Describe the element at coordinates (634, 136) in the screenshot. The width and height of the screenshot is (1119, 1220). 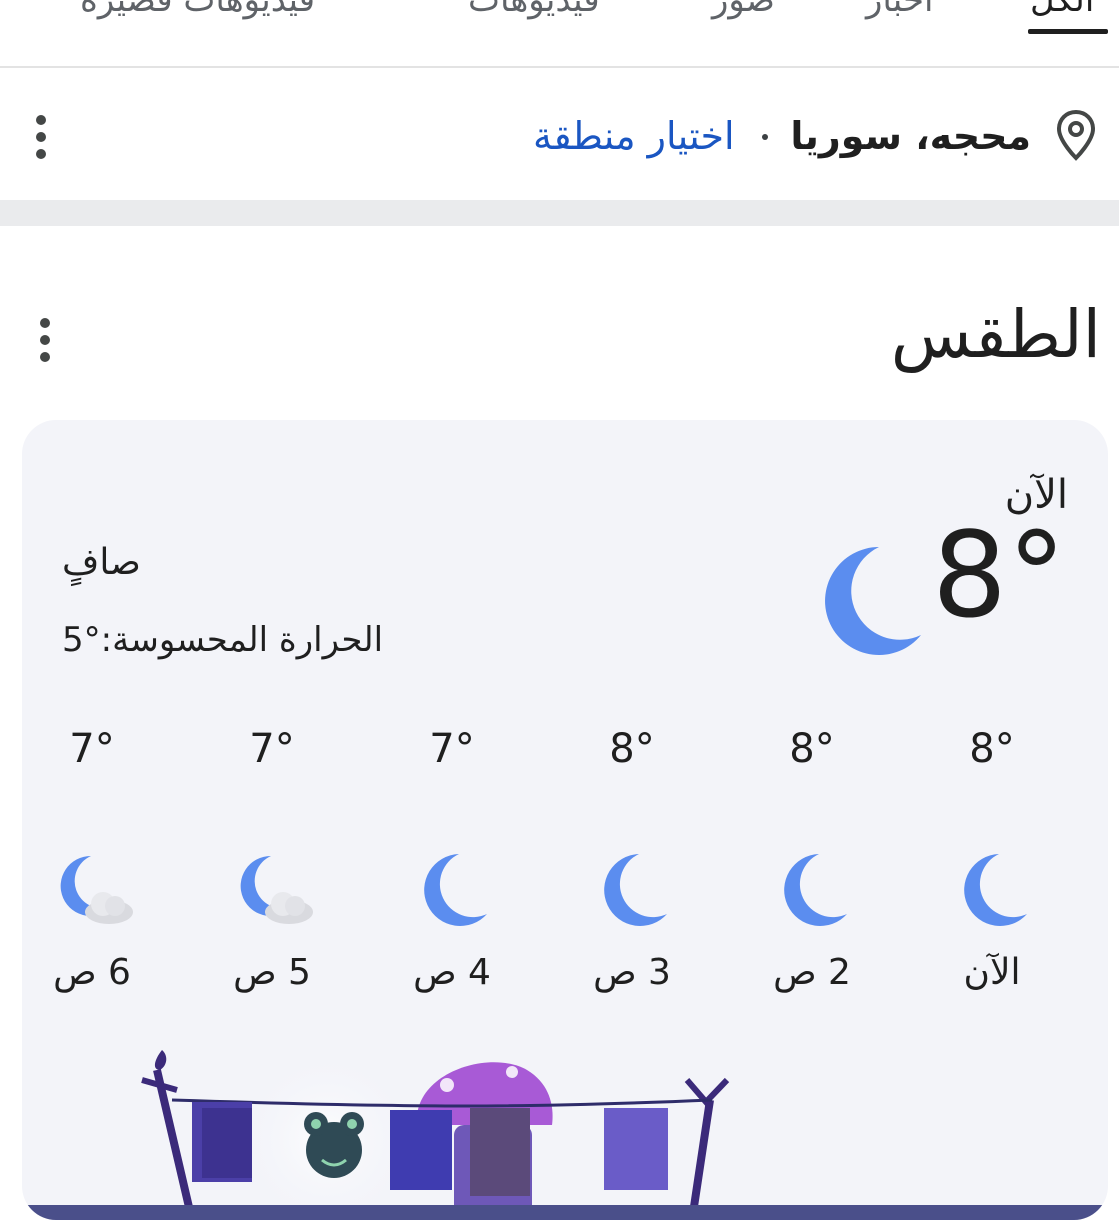
I see `choose-region-link: اختيار منطقة` at that location.